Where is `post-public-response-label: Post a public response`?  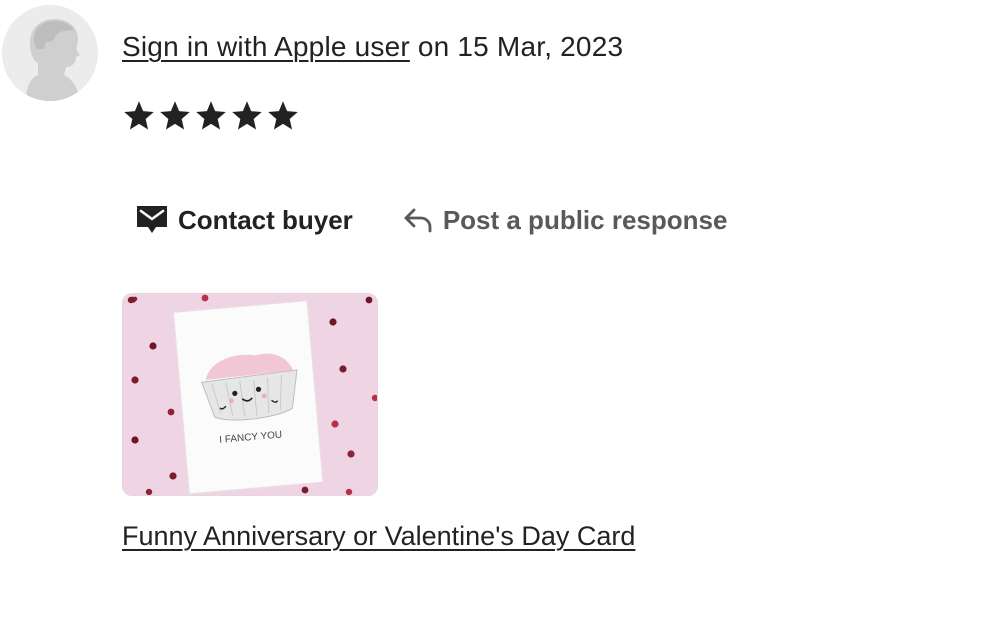
post-public-response-label: Post a public response is located at coordinates (585, 220).